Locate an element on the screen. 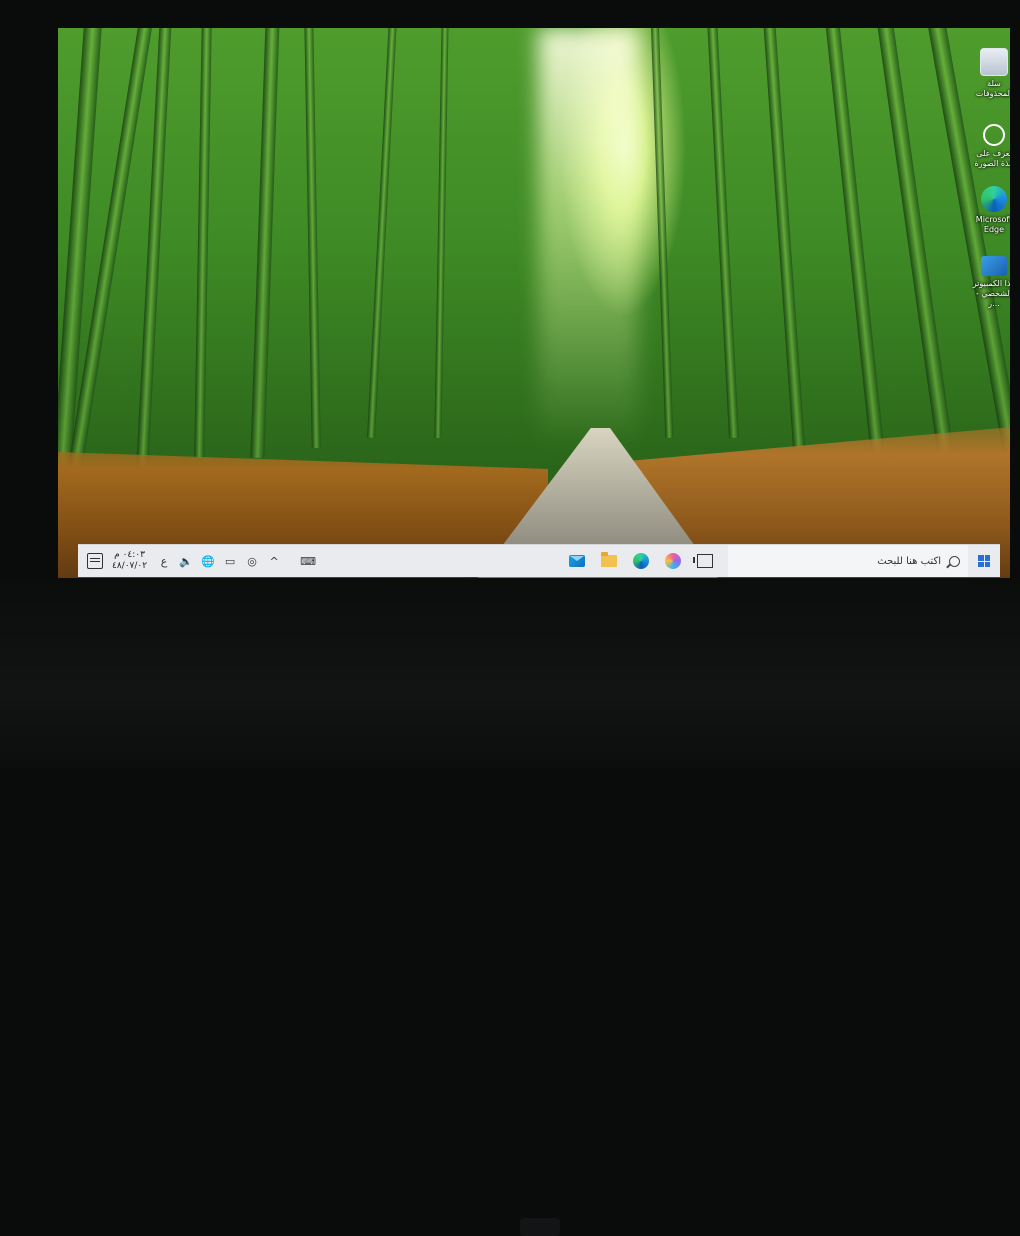 Image resolution: width=1020 pixels, height=1236 pixels. system-tray: ٠٤:٠٣ م ٤٨/٠٧/٠٢ ع 🔈 🌐 ▭ ◎ ^ ⌨ is located at coordinates (198, 561).